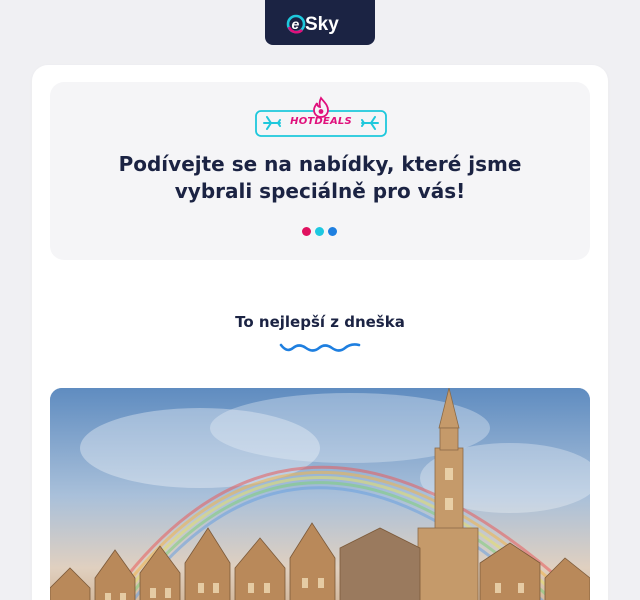 This screenshot has width=640, height=600. Describe the element at coordinates (296, 24) in the screenshot. I see `svg-text: e` at that location.